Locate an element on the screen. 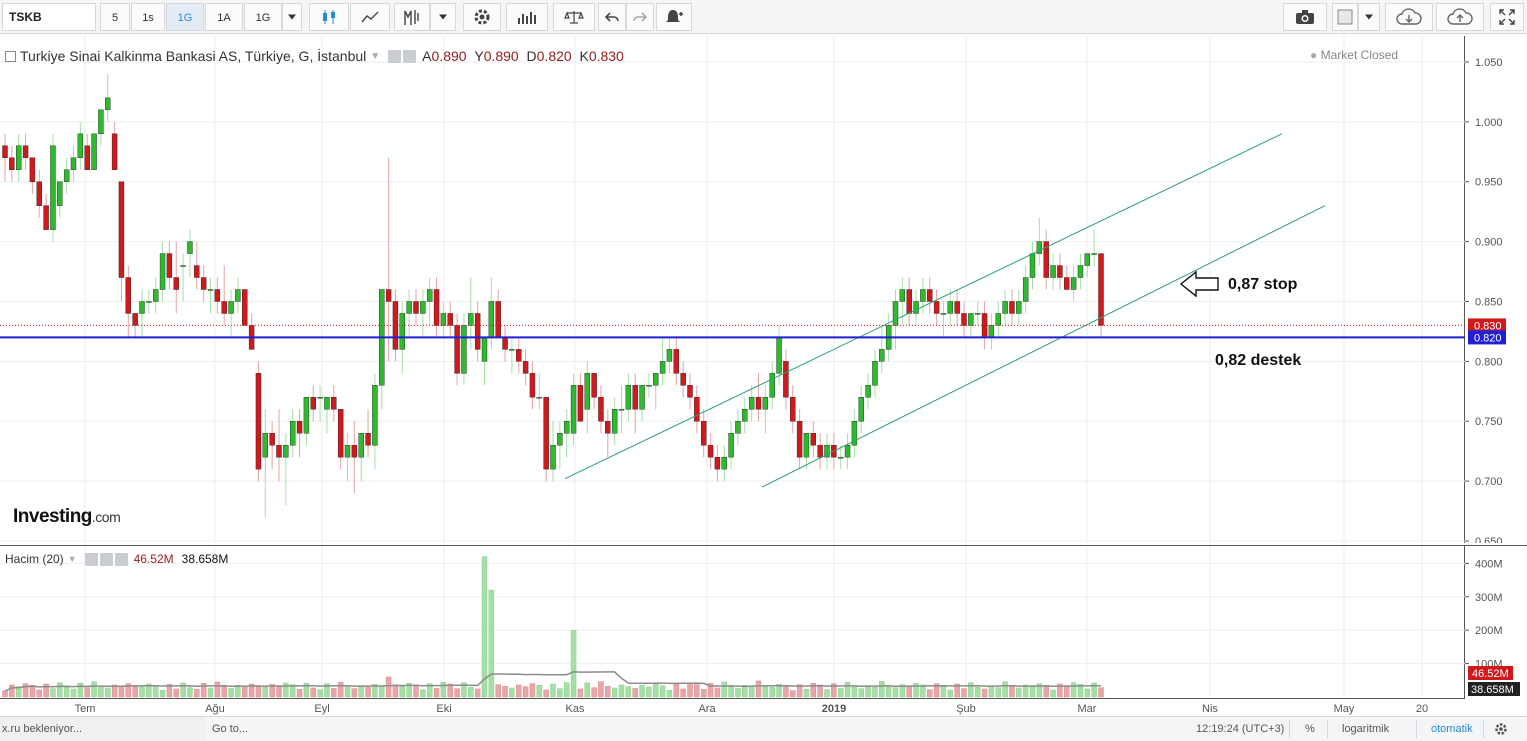  undo-icon is located at coordinates (612, 17).